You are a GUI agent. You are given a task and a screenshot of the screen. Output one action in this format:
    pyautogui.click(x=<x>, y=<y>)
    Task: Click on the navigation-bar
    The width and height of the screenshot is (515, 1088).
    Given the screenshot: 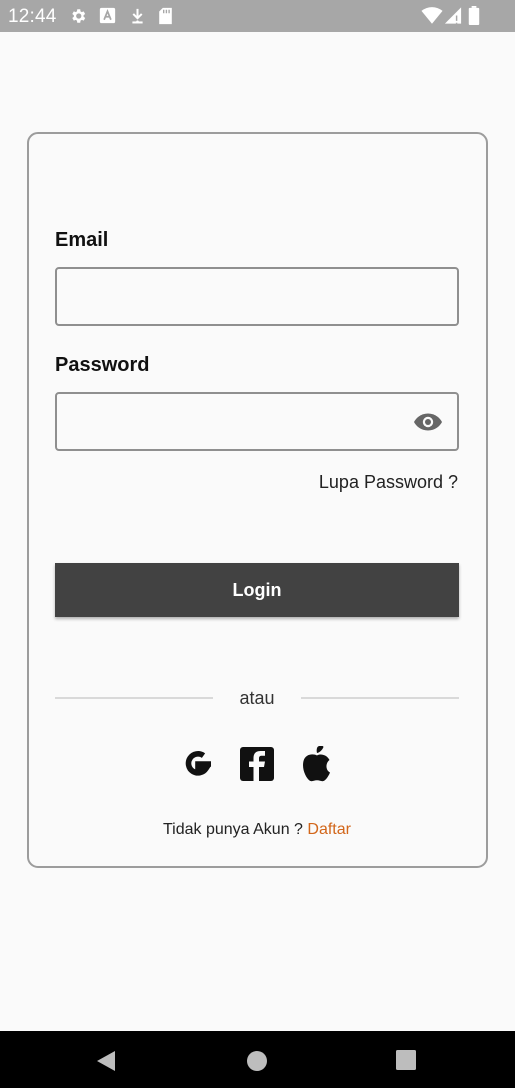 What is the action you would take?
    pyautogui.click(x=257, y=1059)
    